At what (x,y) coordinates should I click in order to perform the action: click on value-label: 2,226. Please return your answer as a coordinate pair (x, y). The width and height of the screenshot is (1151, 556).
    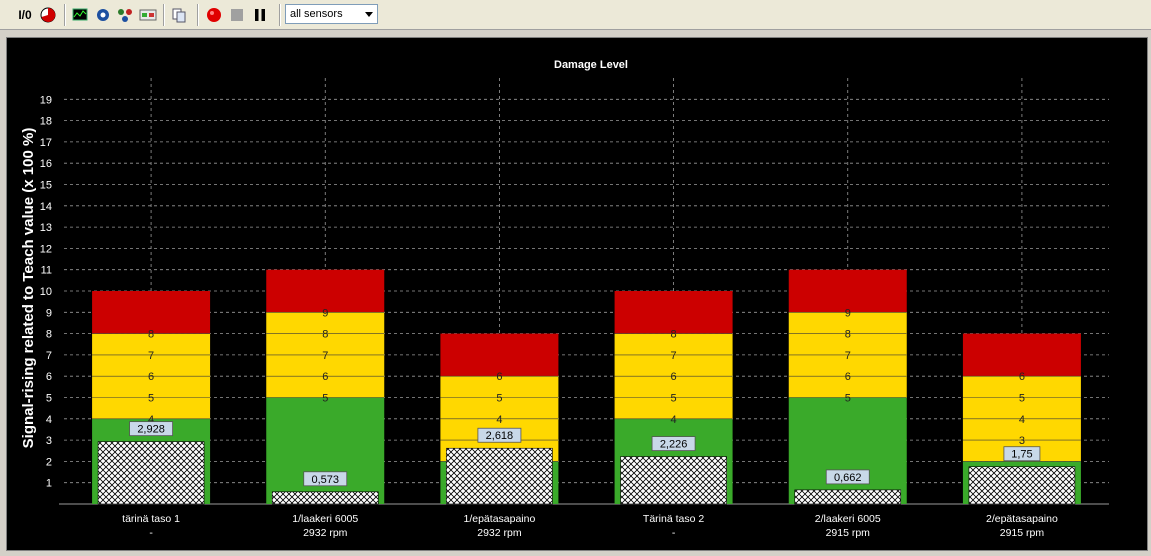
    Looking at the image, I should click on (674, 445).